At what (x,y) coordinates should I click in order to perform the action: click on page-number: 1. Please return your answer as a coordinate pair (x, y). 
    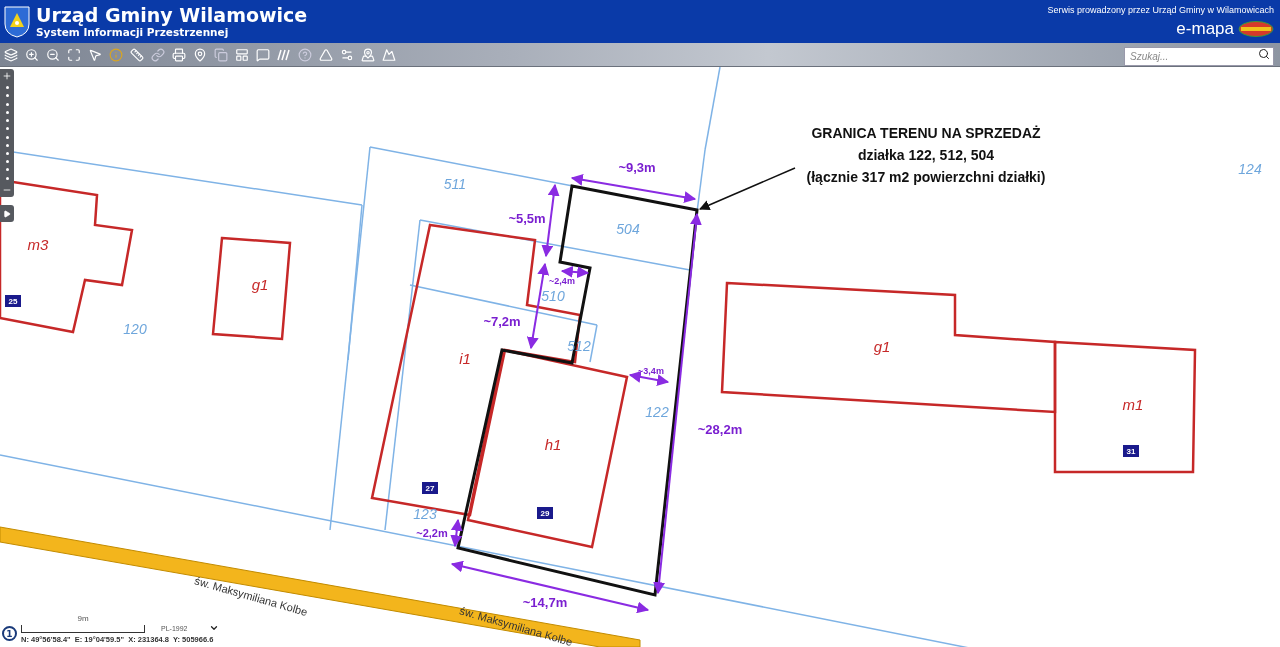
    Looking at the image, I should click on (9, 633).